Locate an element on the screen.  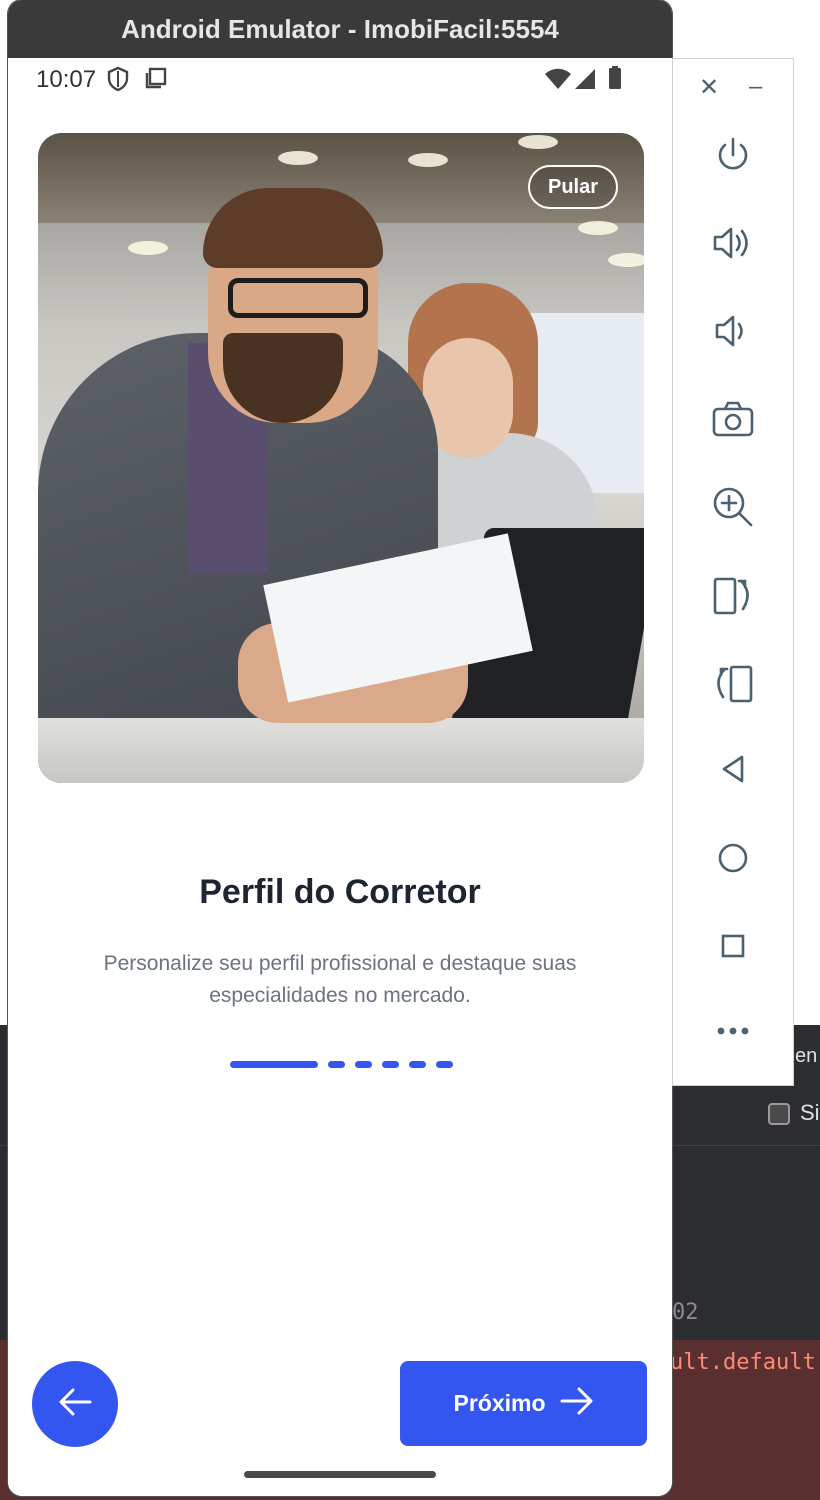
overview-nav-button is located at coordinates (733, 948).